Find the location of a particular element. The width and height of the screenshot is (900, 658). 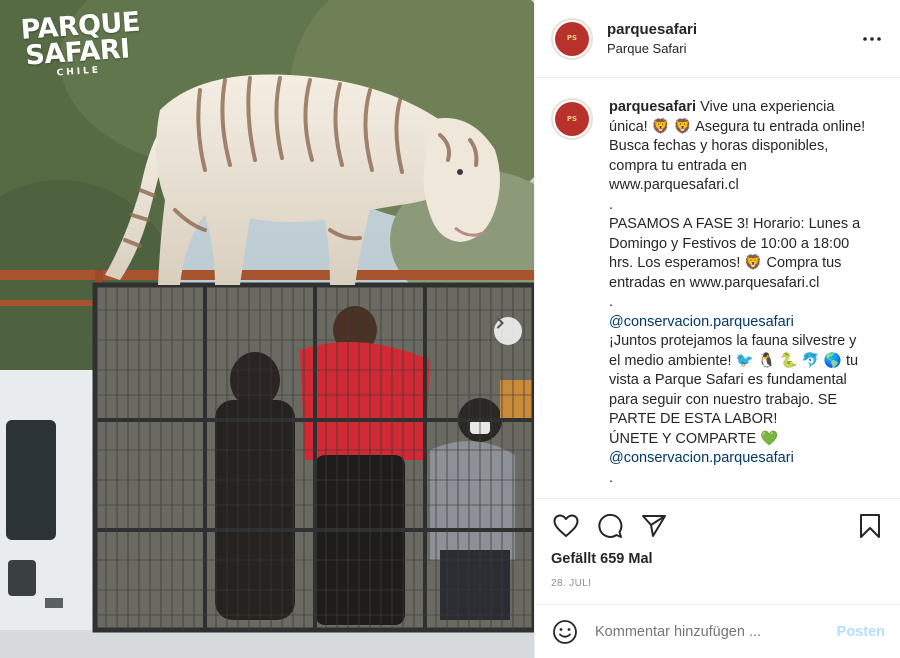

avatar-logo: PS is located at coordinates (572, 38).